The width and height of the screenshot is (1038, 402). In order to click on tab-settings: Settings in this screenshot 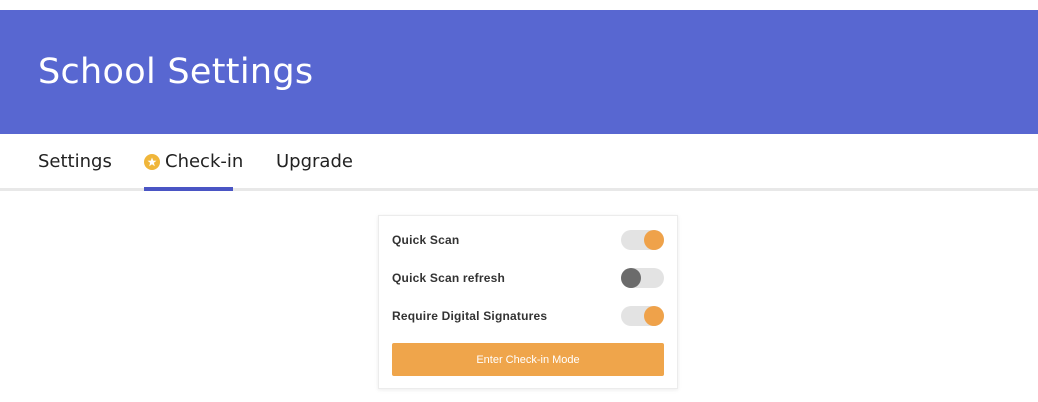, I will do `click(75, 161)`.